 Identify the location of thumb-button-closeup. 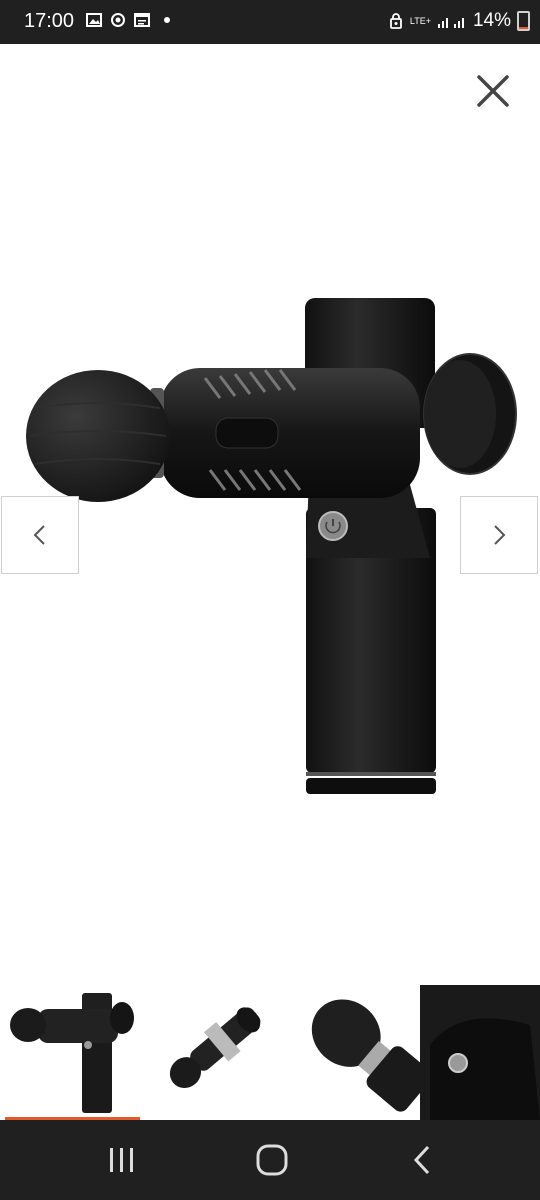
(480, 1052).